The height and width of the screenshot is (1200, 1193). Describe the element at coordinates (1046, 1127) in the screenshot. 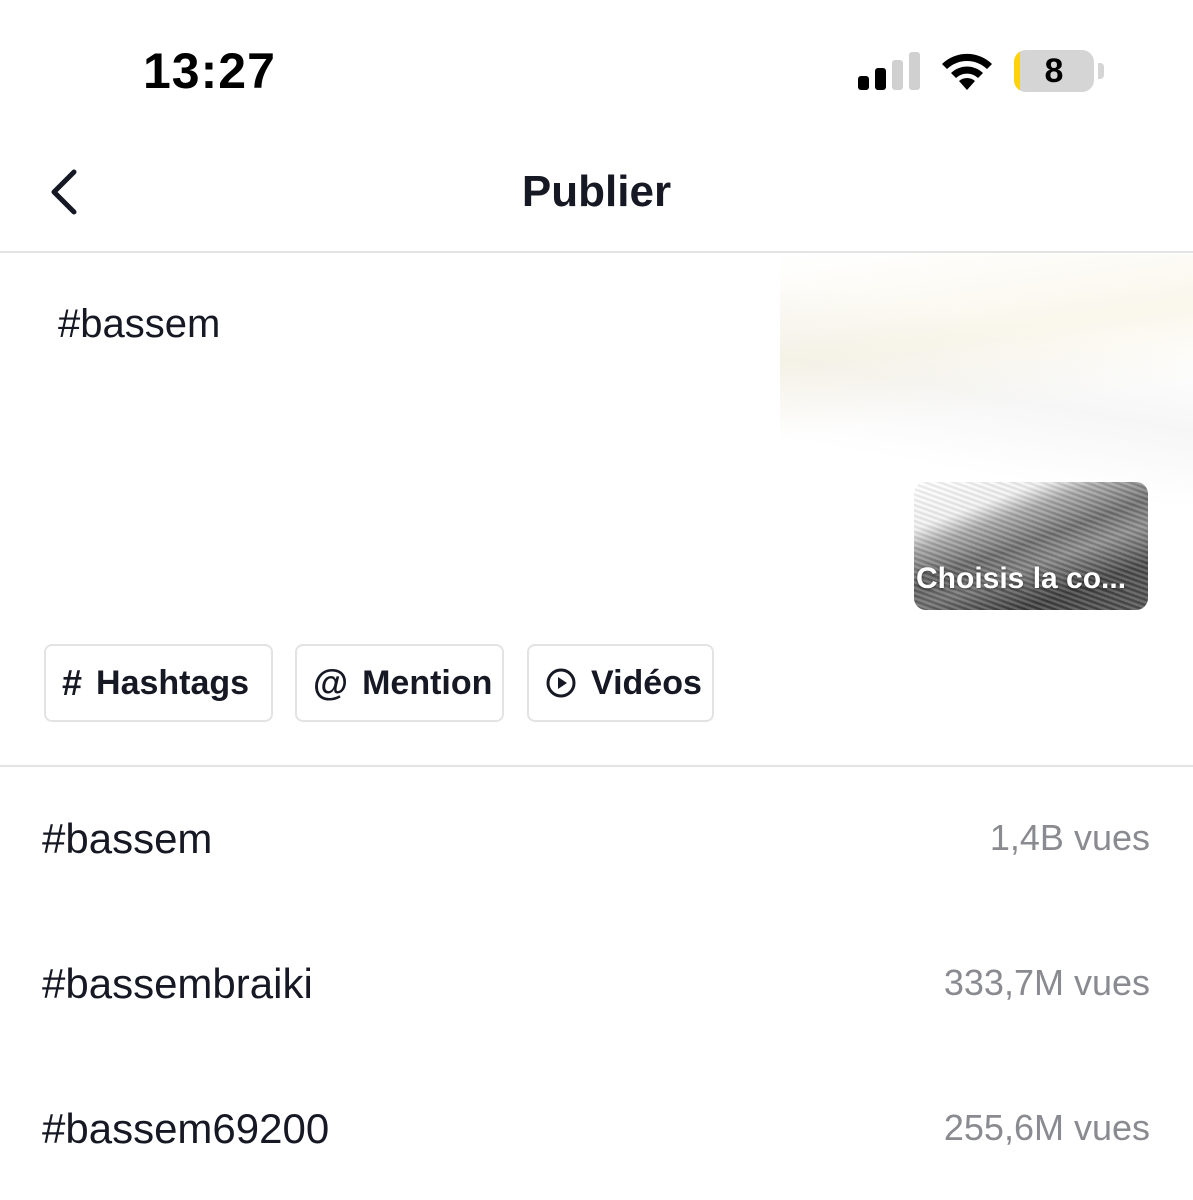

I see `suggestion-views: 255,6M vues` at that location.